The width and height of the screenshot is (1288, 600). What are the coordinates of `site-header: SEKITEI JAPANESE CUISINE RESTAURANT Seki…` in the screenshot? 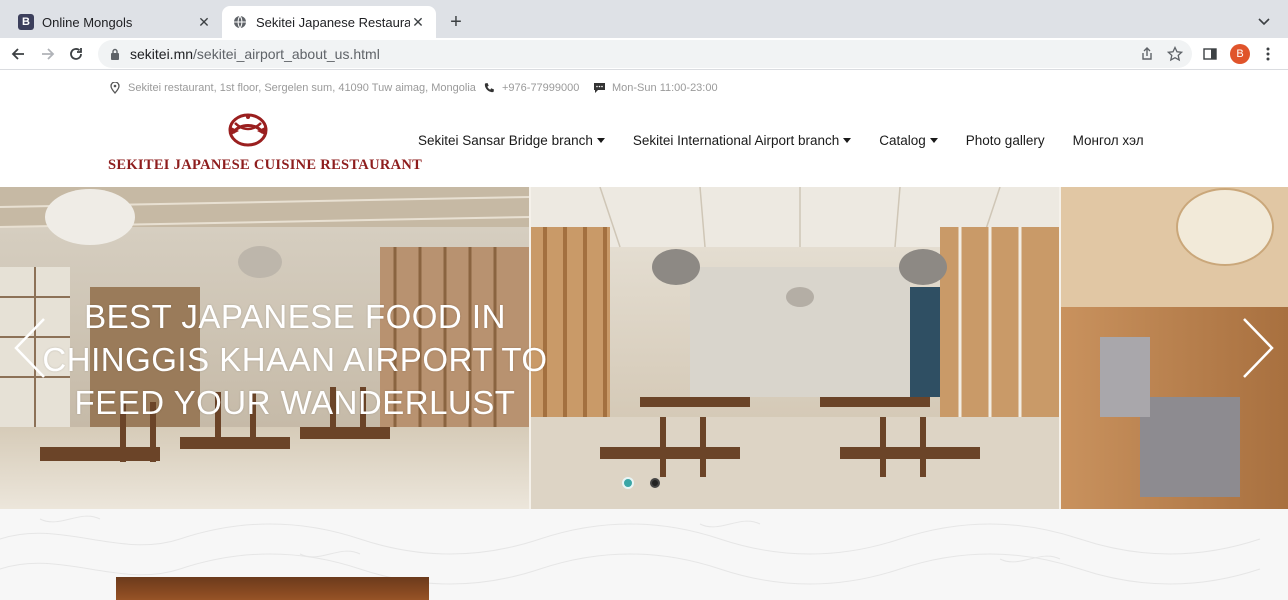 It's located at (644, 146).